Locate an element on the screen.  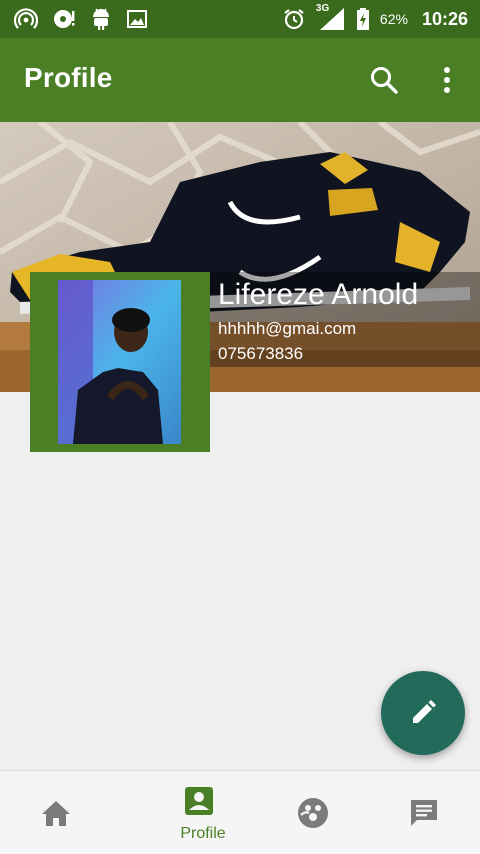
avatar is located at coordinates (120, 362).